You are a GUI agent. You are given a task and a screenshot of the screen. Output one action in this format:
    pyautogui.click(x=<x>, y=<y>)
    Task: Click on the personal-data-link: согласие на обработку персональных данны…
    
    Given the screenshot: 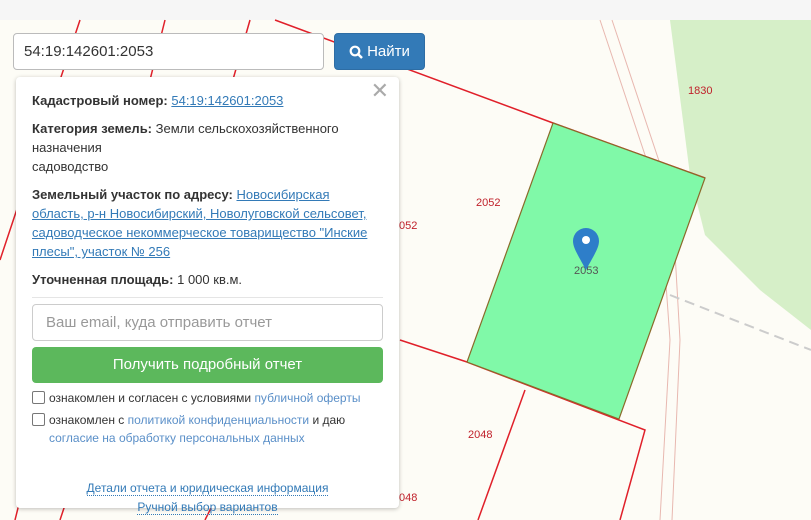 What is the action you would take?
    pyautogui.click(x=177, y=438)
    